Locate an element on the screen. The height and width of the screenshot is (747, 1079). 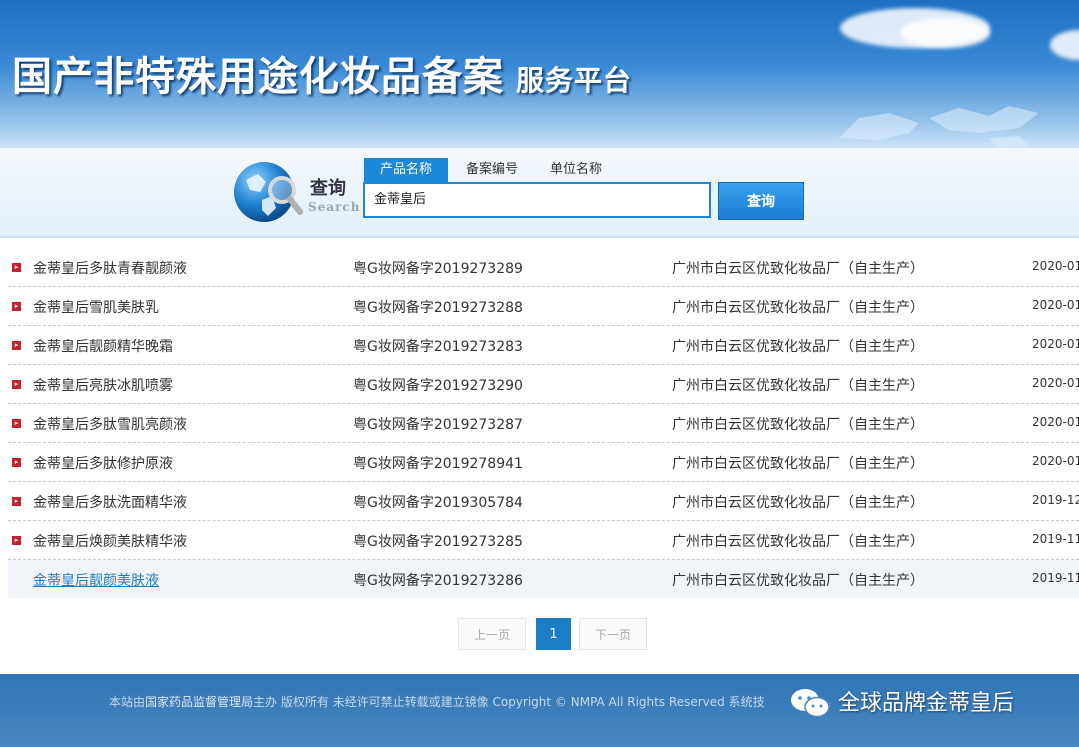
wechat-icon is located at coordinates (810, 703).